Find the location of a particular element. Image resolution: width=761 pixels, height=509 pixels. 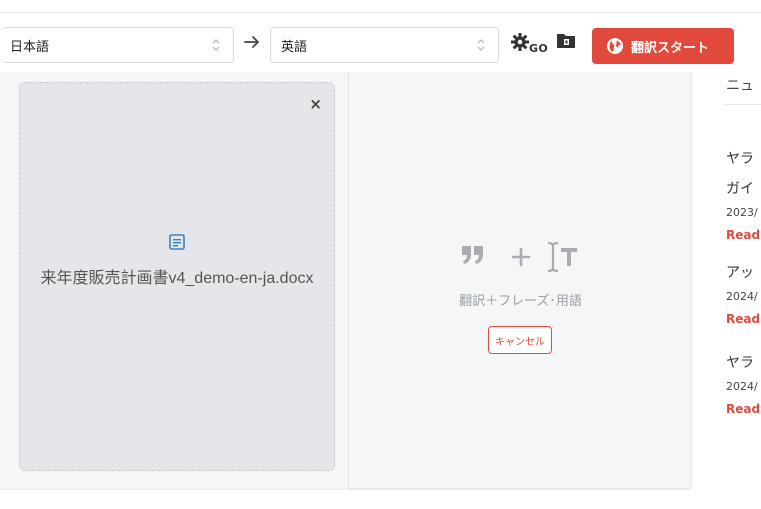

news-divider is located at coordinates (742, 104).